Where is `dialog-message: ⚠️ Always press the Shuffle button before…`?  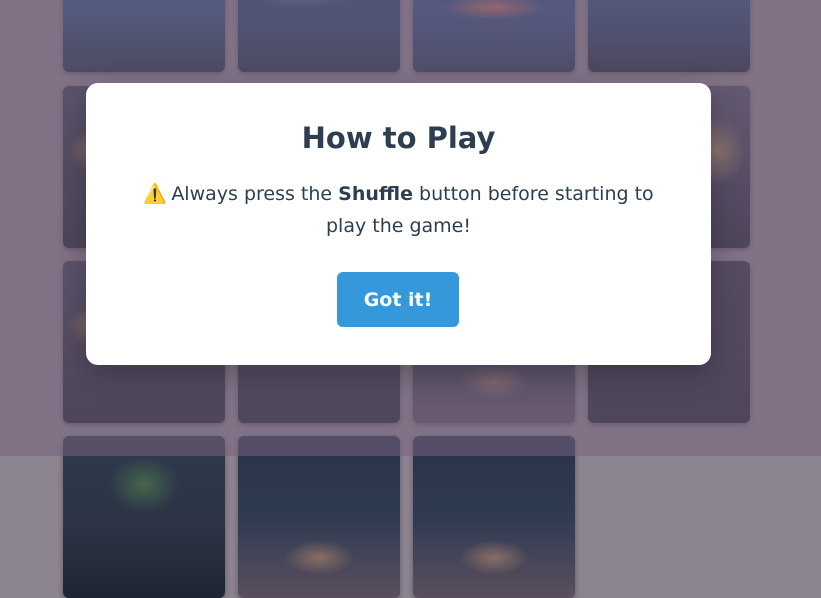
dialog-message: ⚠️ Always press the Shuffle button before… is located at coordinates (398, 210).